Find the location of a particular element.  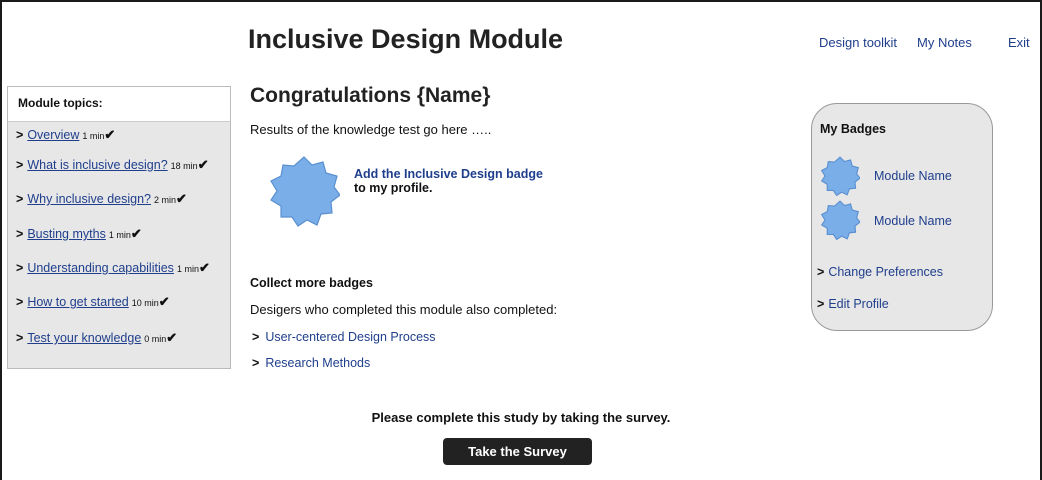

my-badges-heading: My Badges is located at coordinates (853, 129).